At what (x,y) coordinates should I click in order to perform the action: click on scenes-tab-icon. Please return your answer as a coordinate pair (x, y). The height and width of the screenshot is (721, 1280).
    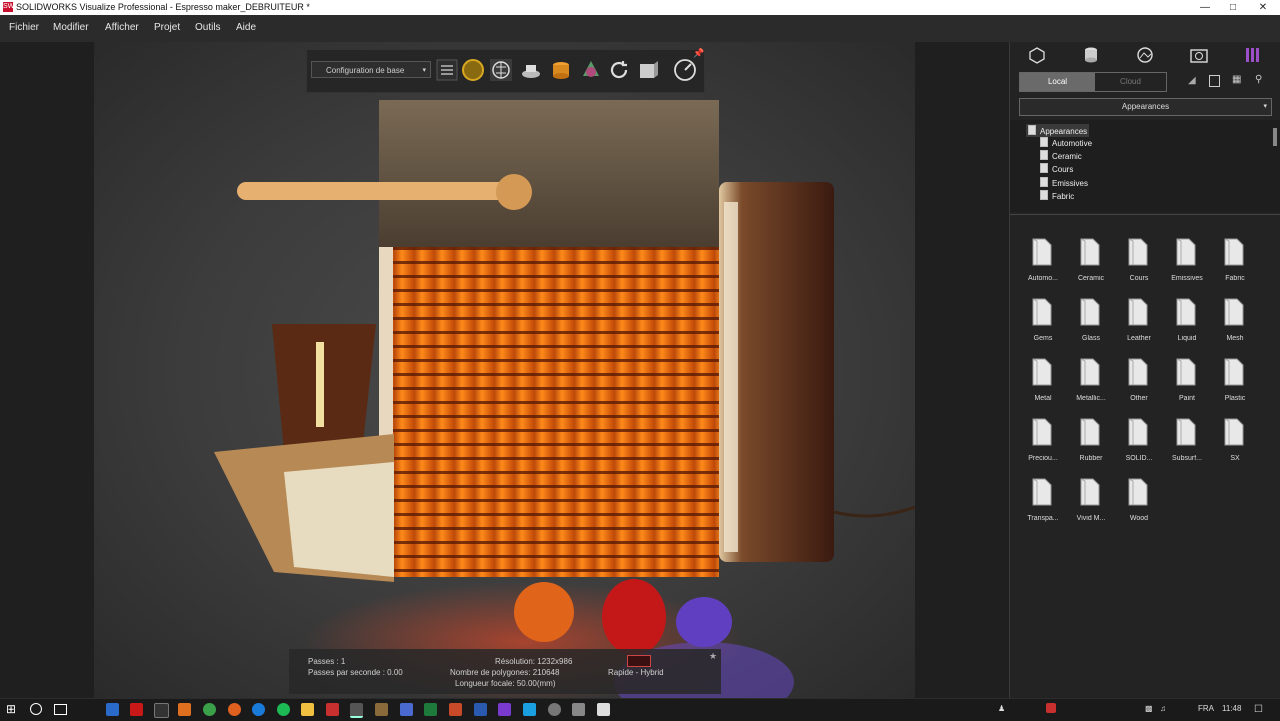
    Looking at the image, I should click on (1145, 55).